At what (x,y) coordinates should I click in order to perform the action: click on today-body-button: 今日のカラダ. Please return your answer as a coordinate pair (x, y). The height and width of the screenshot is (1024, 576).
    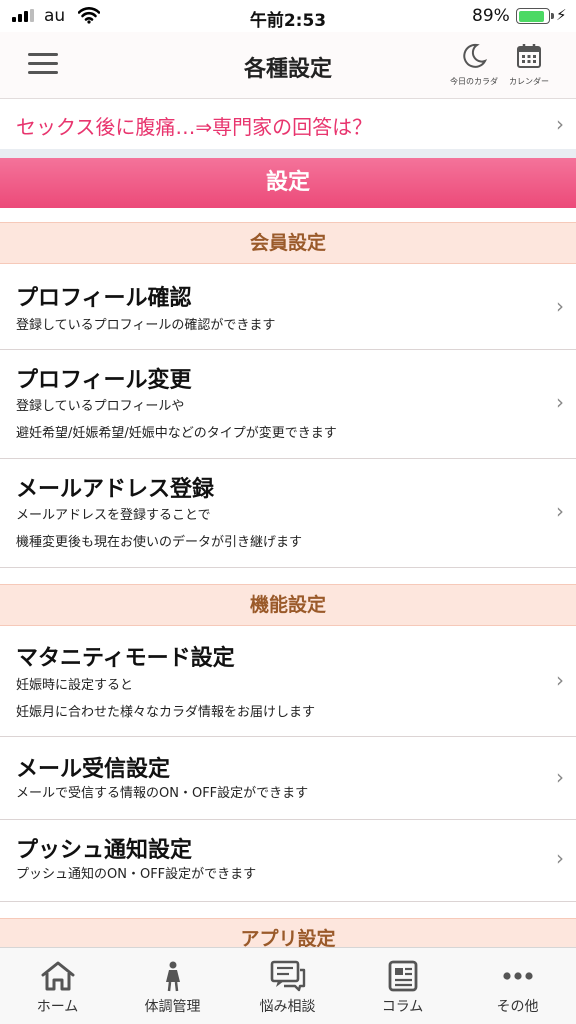
    Looking at the image, I should click on (474, 64).